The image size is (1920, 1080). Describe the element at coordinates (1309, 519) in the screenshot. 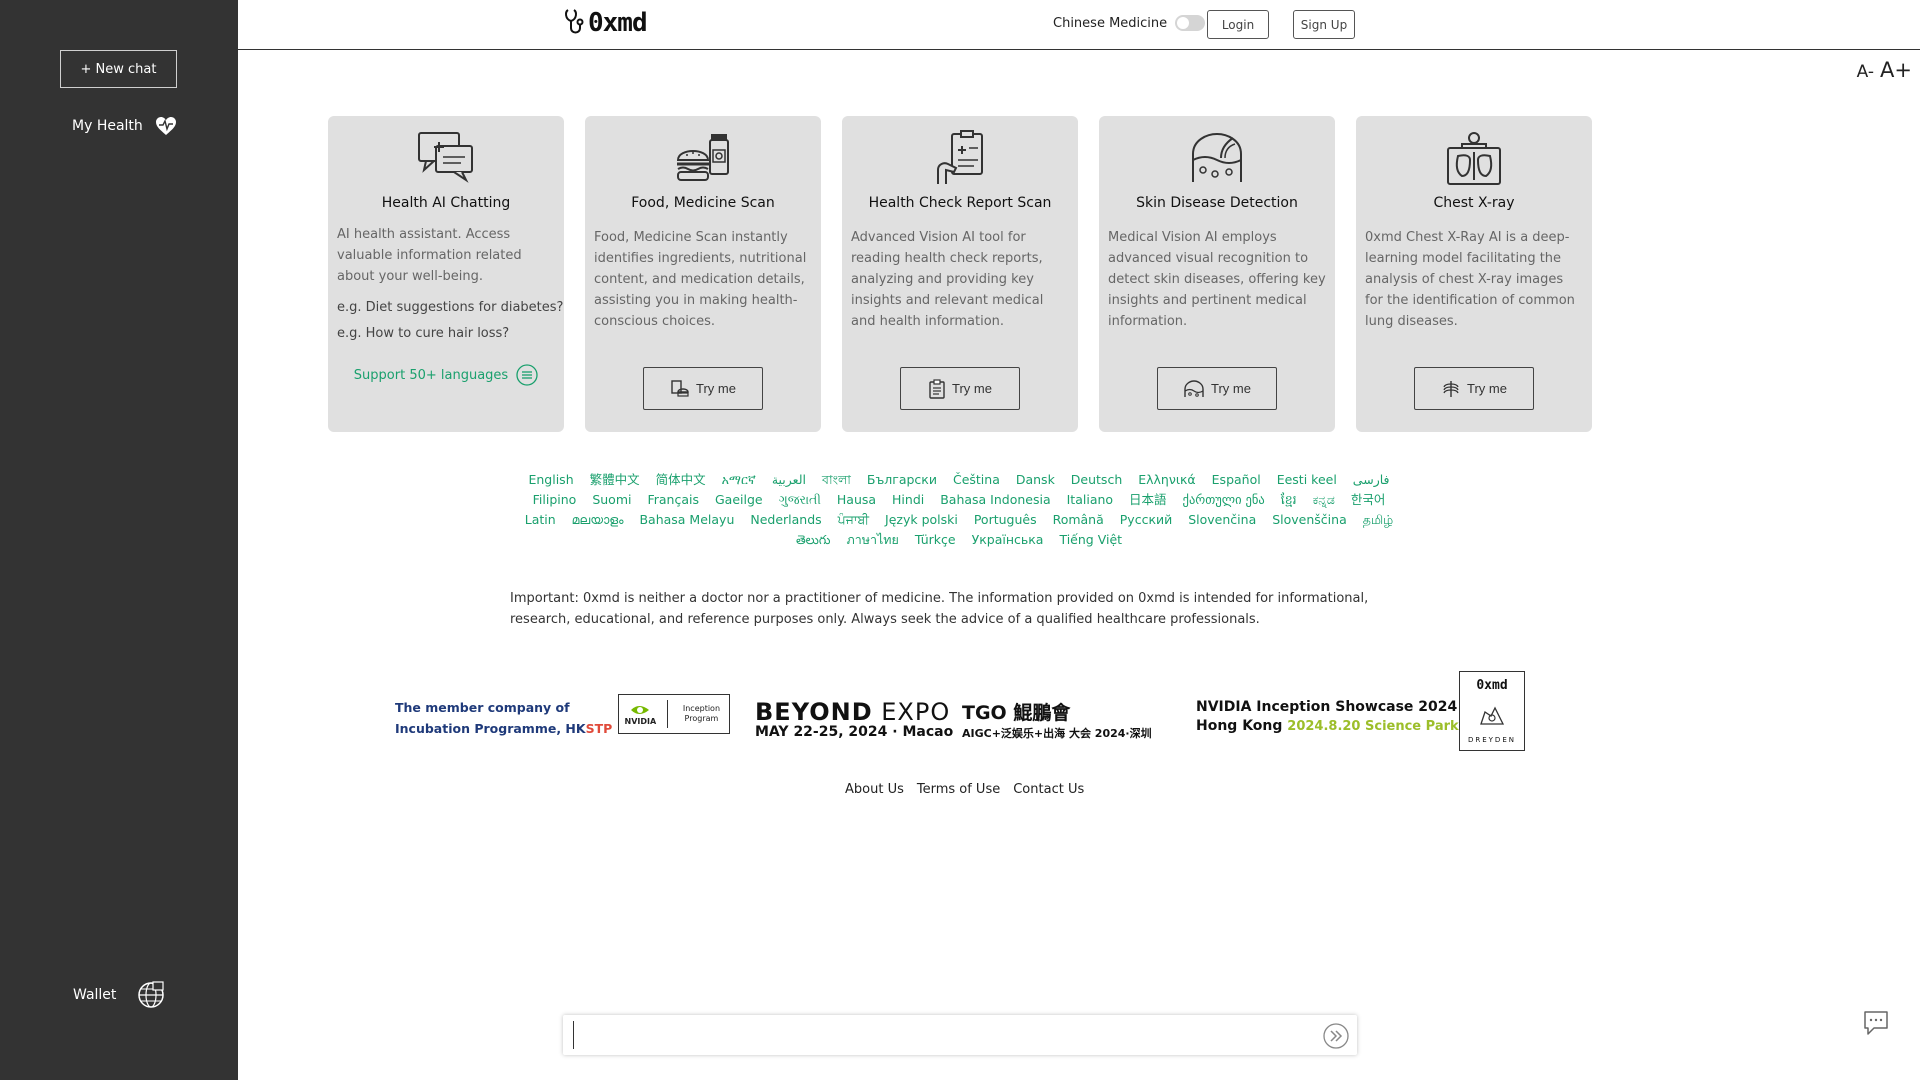

I see `language-link: Slovenščina` at that location.